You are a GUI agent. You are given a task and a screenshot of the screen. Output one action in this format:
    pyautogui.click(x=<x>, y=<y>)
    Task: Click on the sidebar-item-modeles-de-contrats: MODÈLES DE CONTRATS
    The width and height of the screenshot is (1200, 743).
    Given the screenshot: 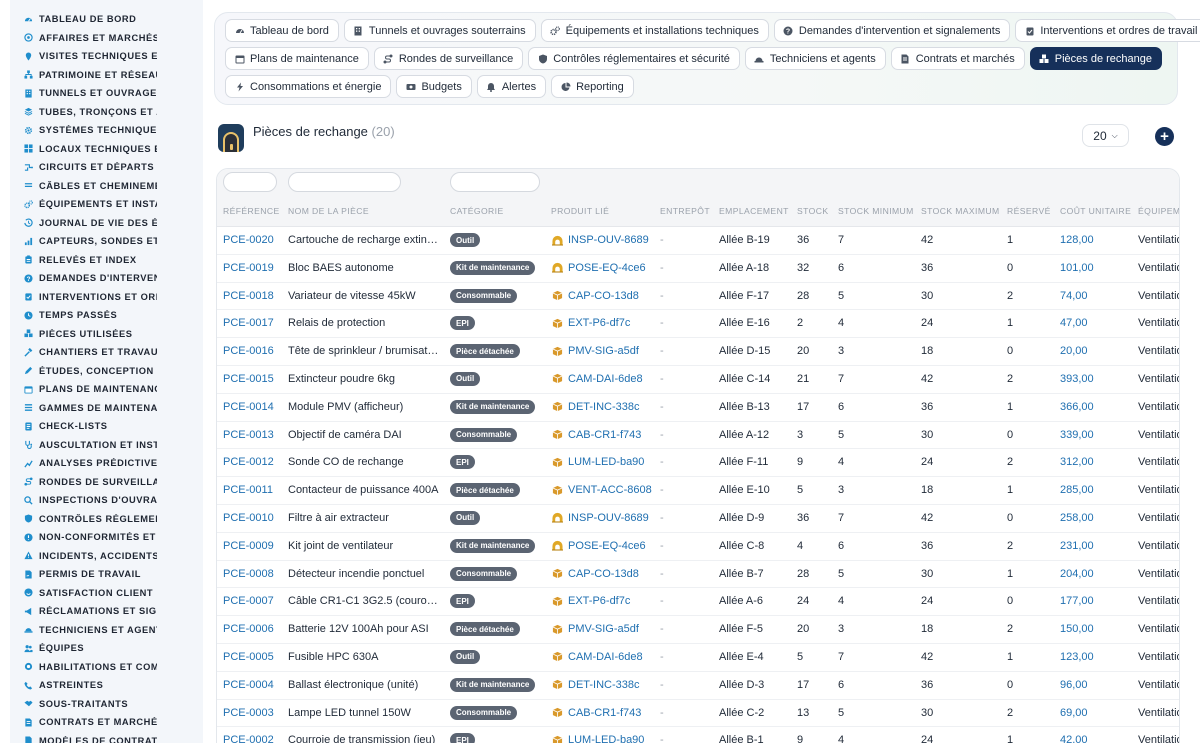 What is the action you would take?
    pyautogui.click(x=106, y=737)
    